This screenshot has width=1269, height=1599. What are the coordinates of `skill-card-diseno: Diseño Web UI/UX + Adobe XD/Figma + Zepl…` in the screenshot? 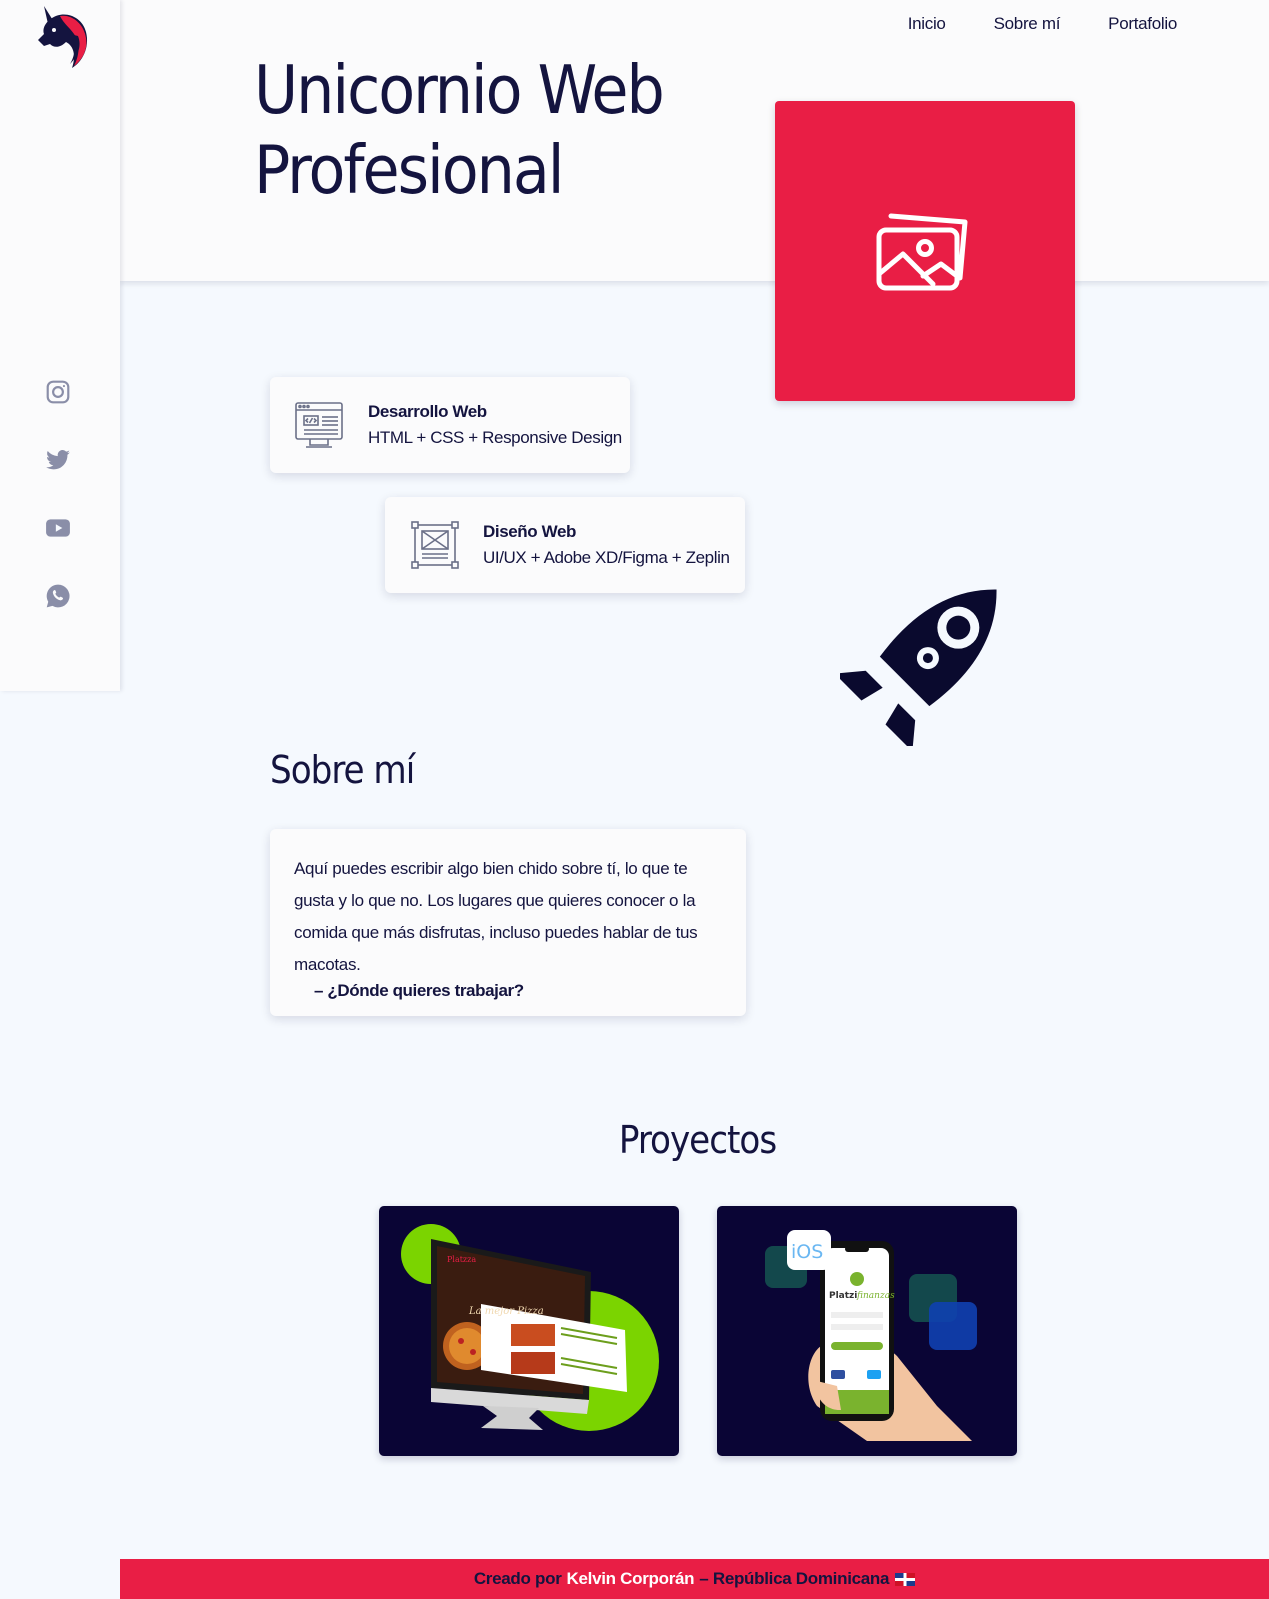 It's located at (565, 545).